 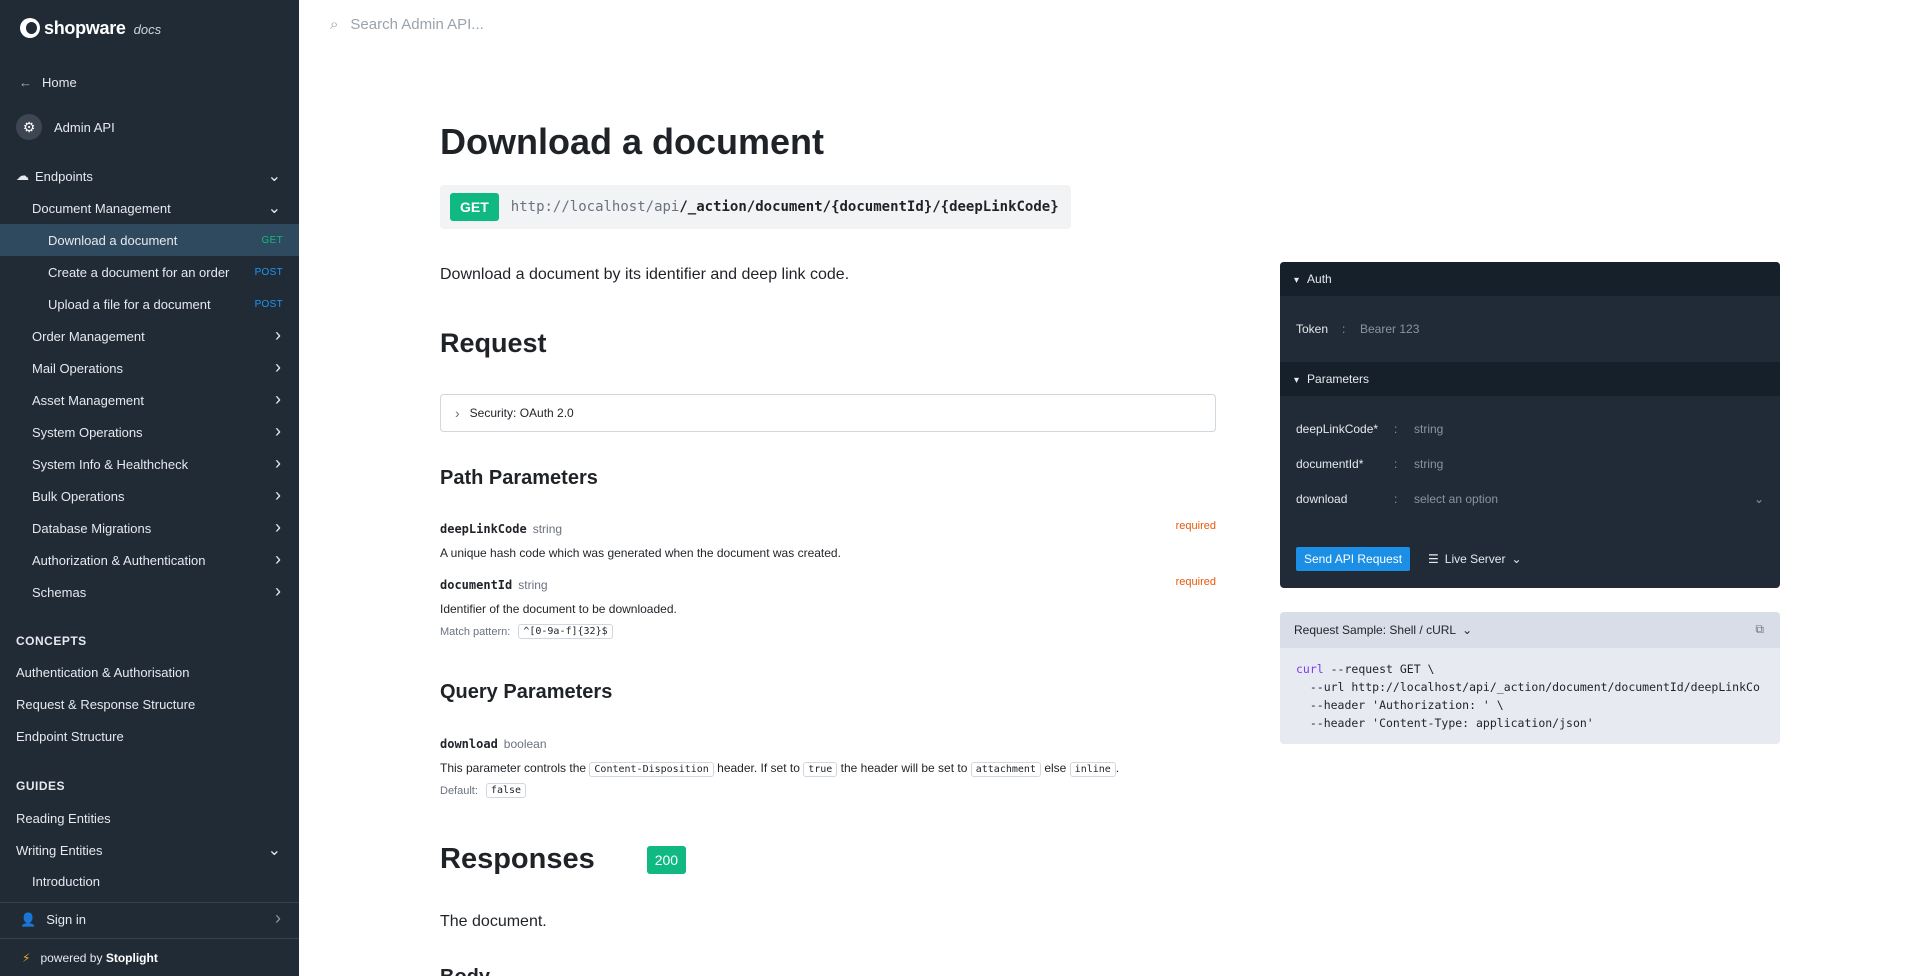 I want to click on group-label: System Operations, so click(x=87, y=432).